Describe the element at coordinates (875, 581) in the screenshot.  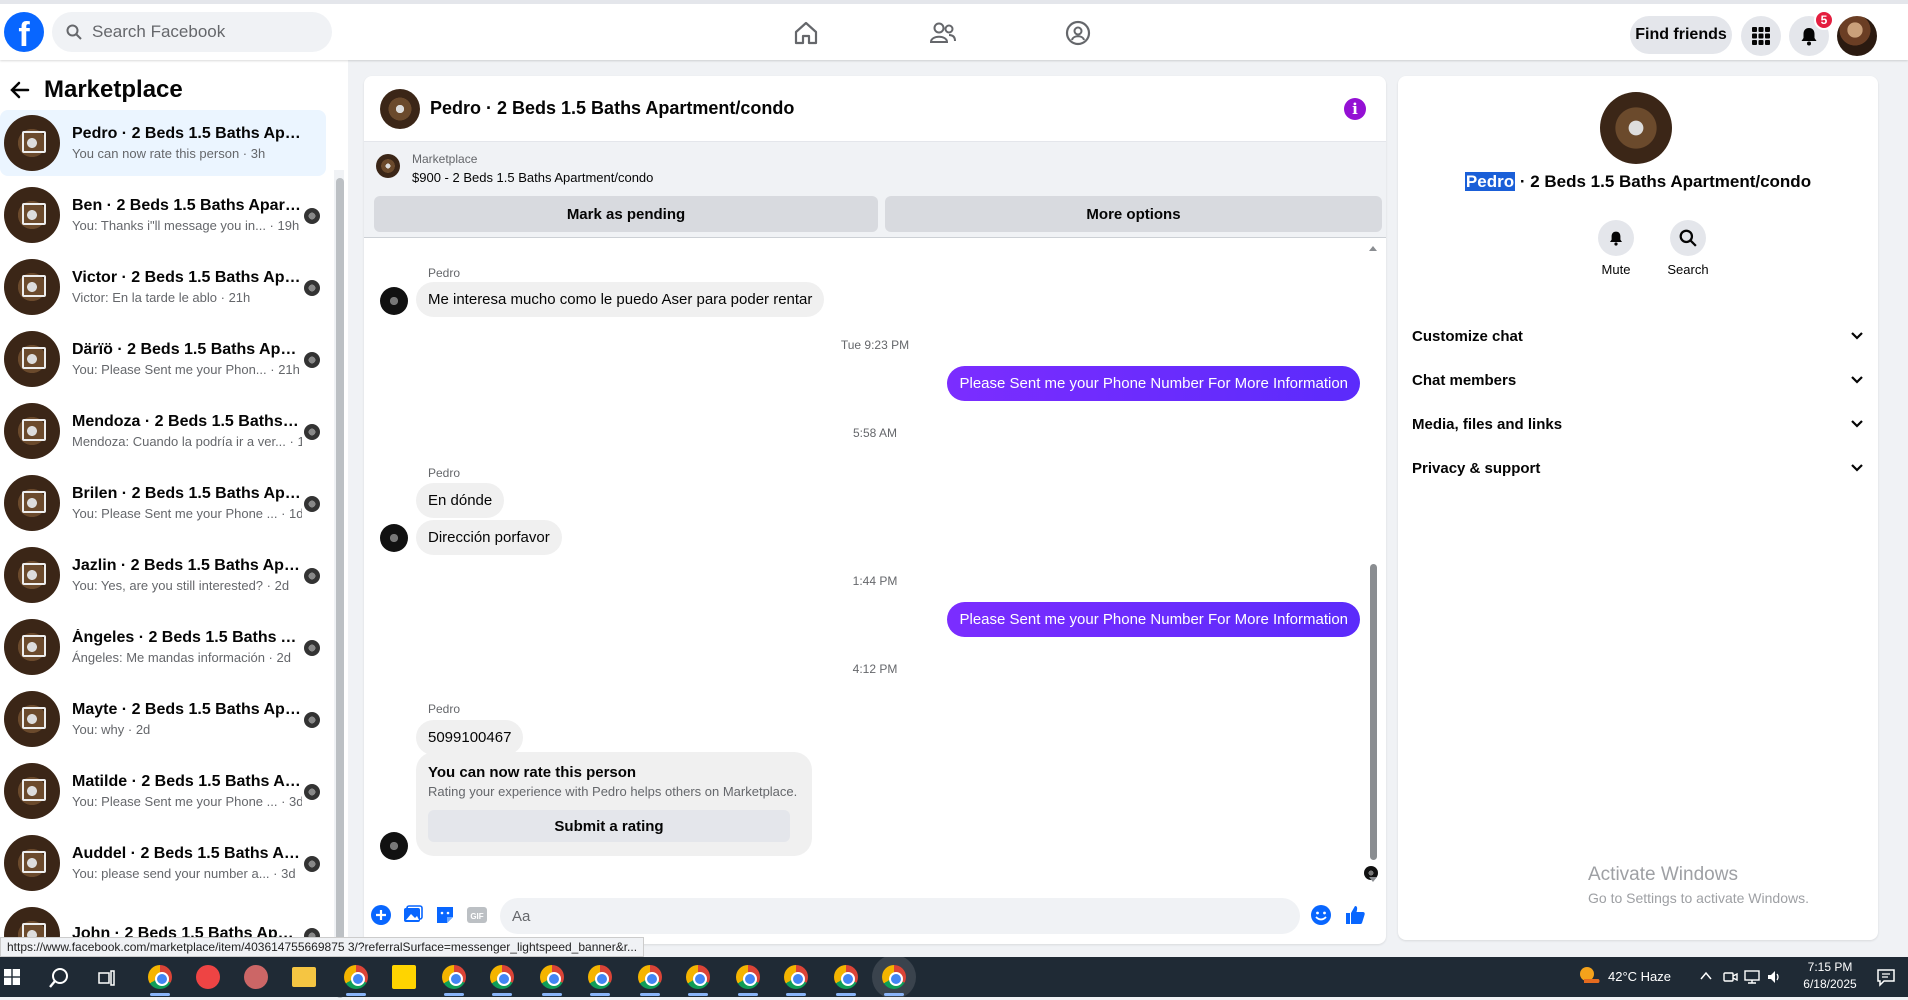
I see `timestamp: 1:44 PM` at that location.